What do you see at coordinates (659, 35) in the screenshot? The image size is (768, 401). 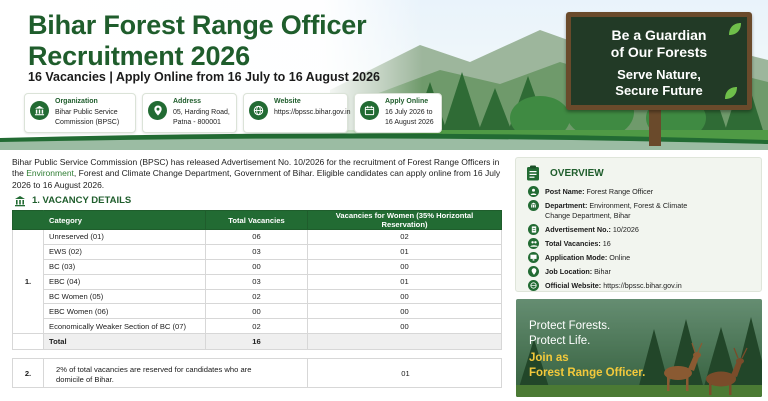 I see `sign-line1: Be a Guardian` at bounding box center [659, 35].